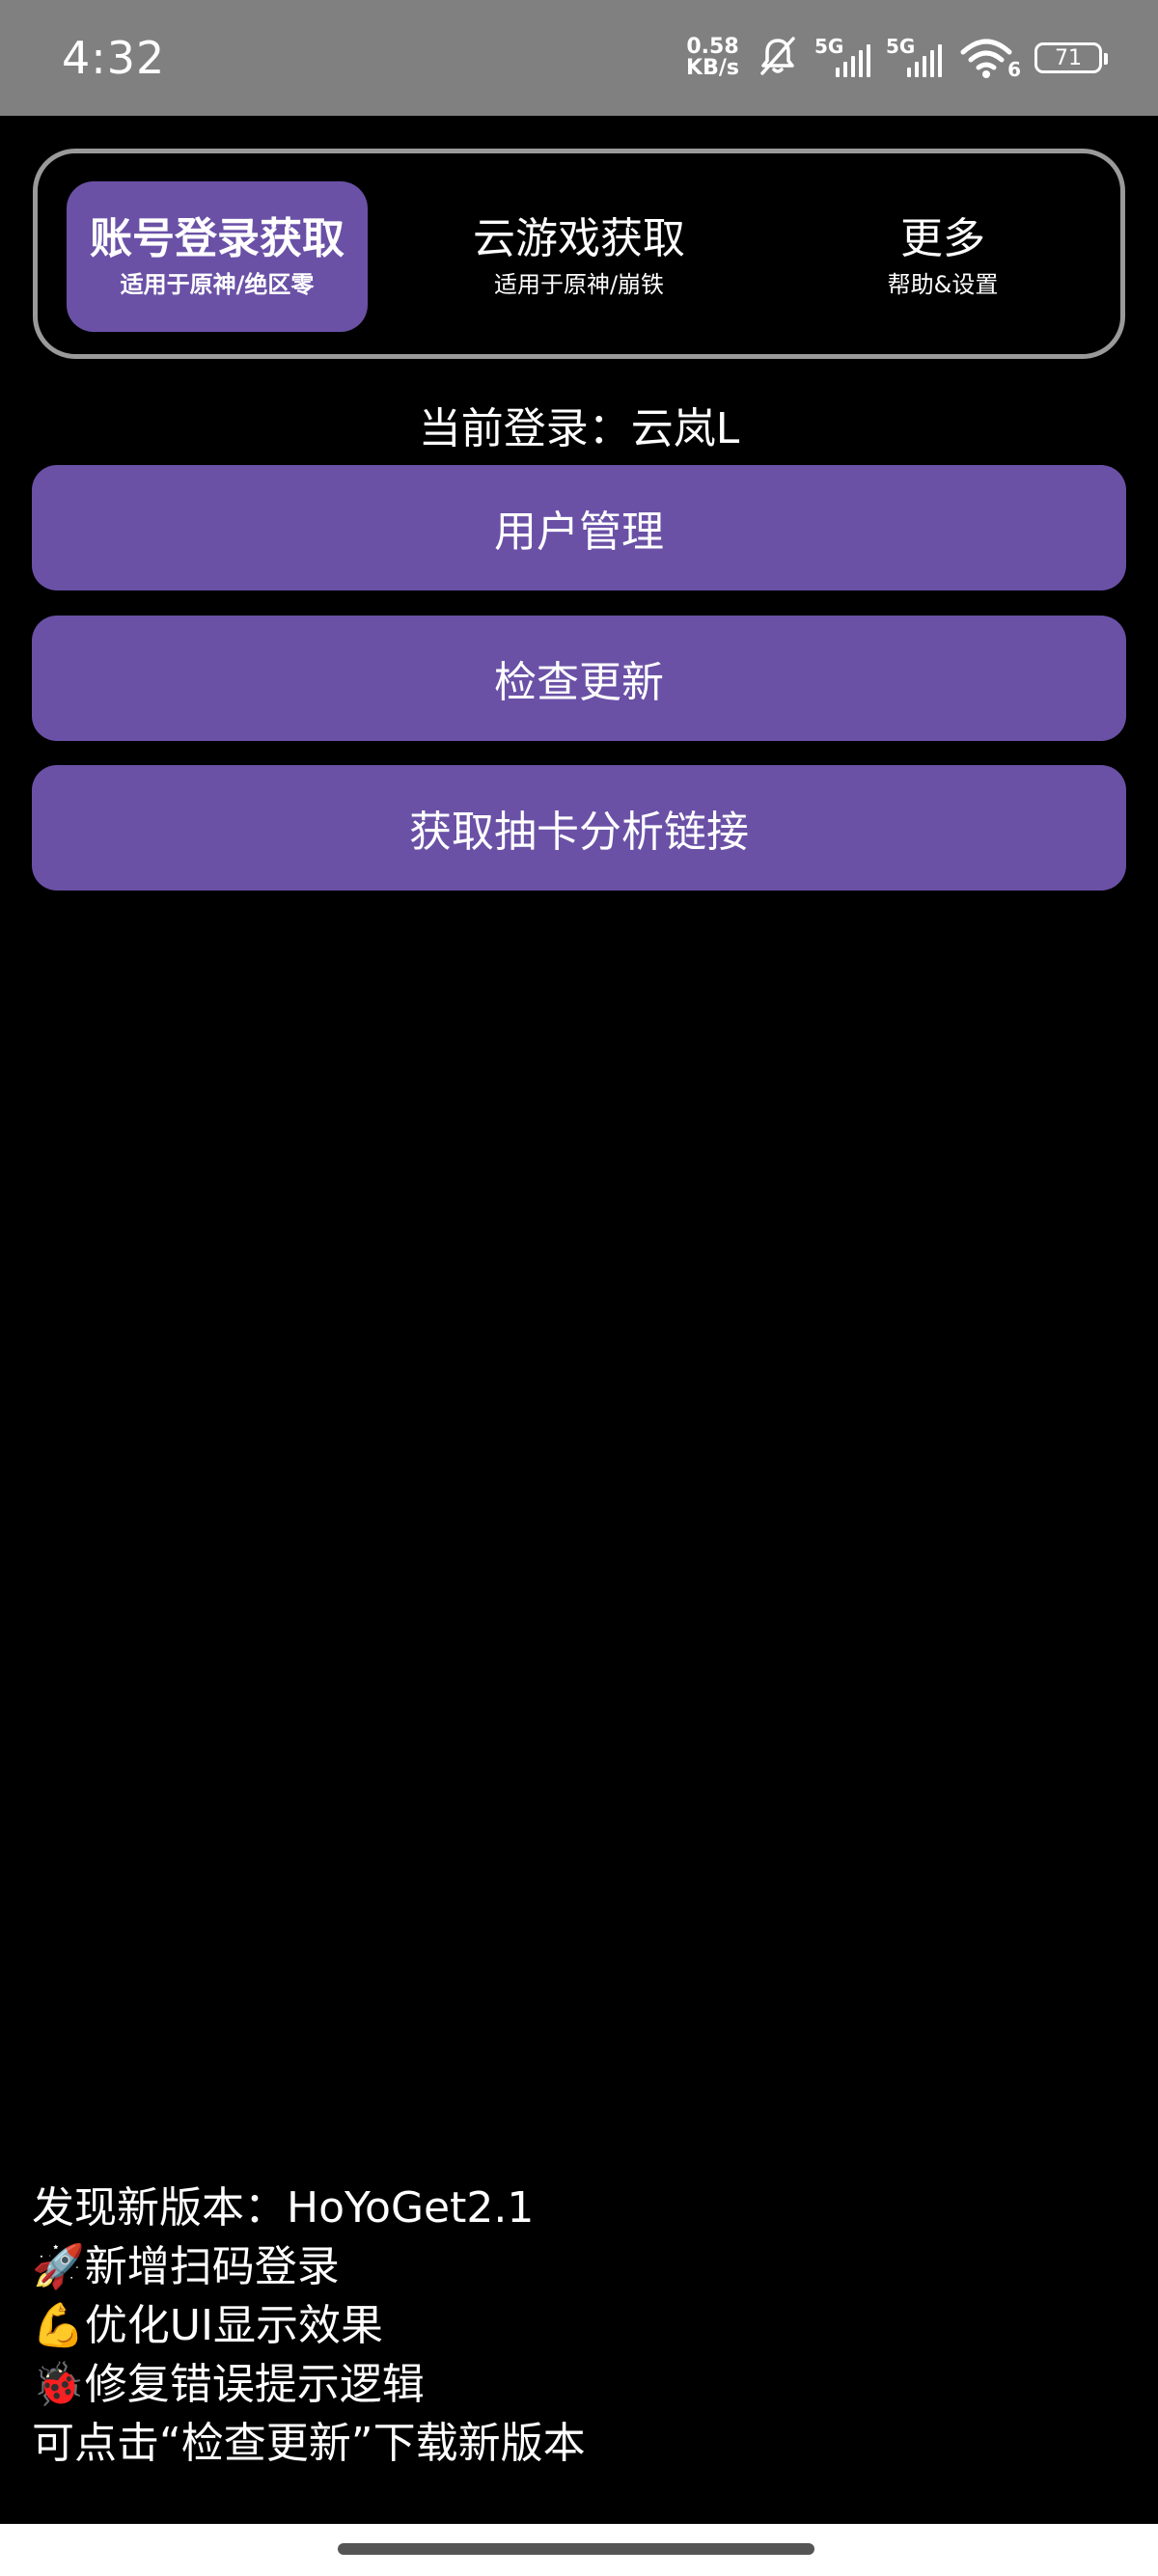  What do you see at coordinates (901, 46) in the screenshot?
I see `sim2-type: 5G` at bounding box center [901, 46].